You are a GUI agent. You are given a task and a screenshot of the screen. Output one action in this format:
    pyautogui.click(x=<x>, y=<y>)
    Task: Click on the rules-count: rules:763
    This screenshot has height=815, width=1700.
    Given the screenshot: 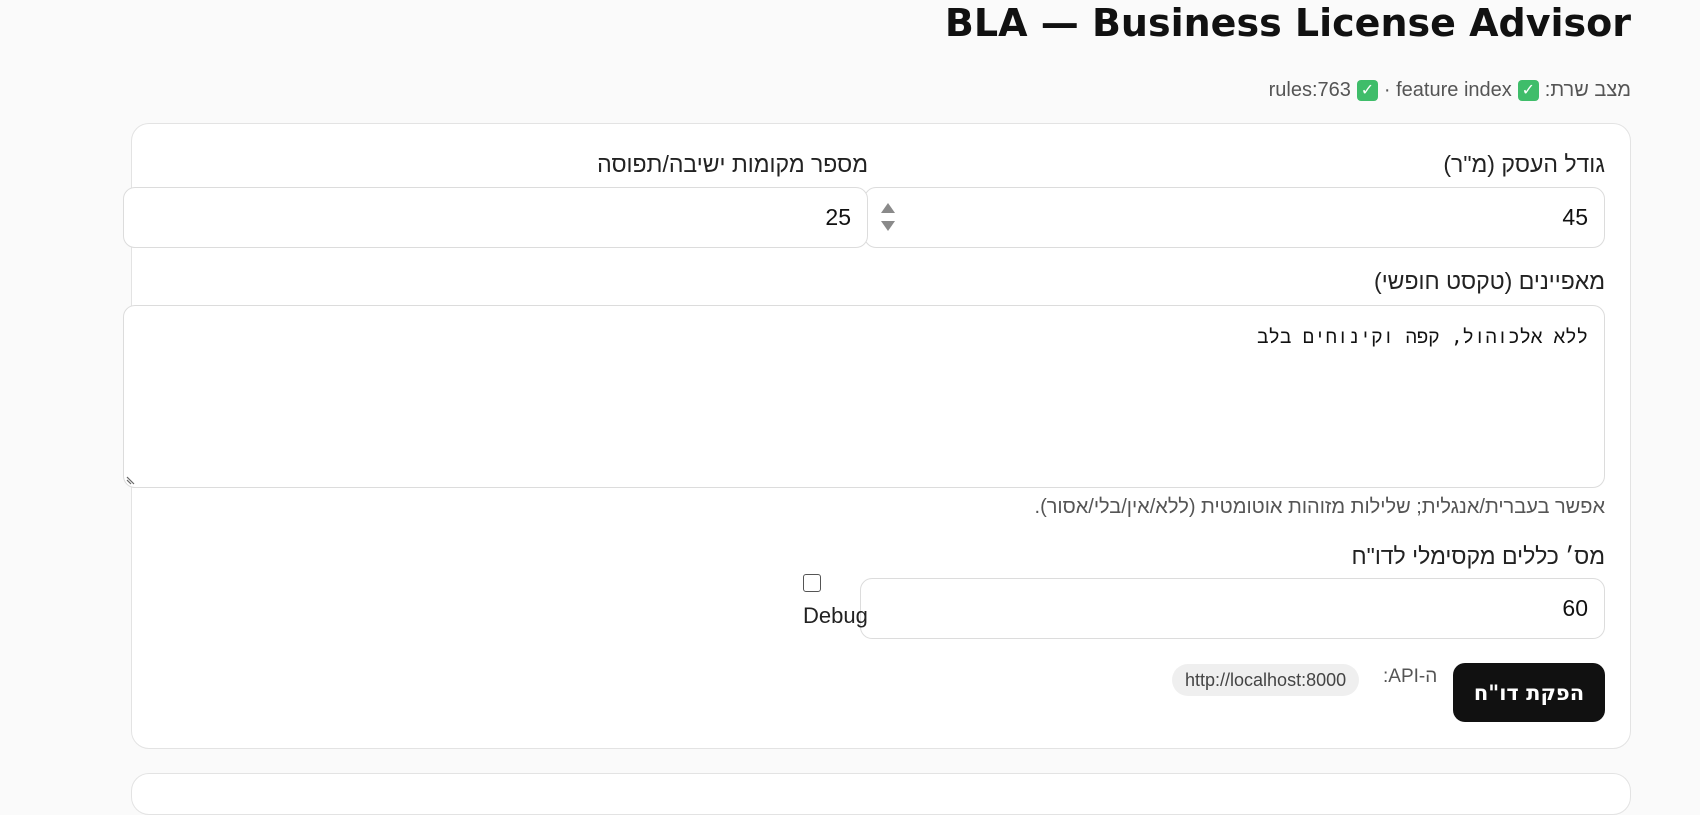 What is the action you would take?
    pyautogui.click(x=1309, y=89)
    